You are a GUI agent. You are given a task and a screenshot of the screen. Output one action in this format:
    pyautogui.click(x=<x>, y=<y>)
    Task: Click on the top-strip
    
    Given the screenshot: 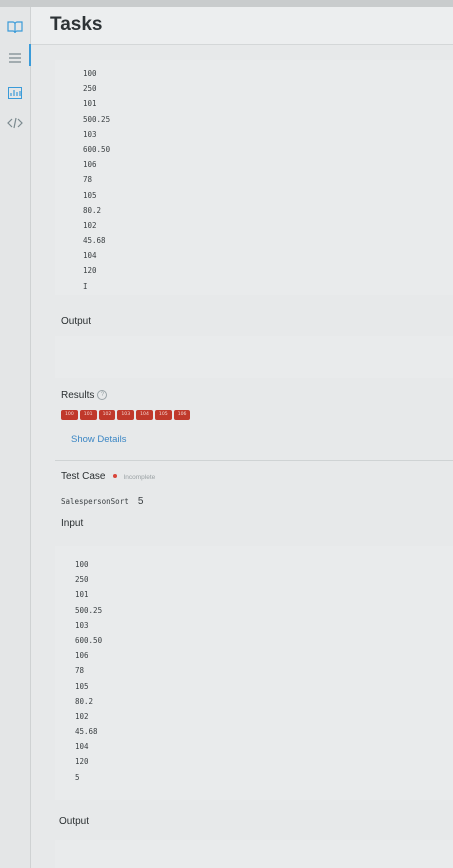 What is the action you would take?
    pyautogui.click(x=226, y=3)
    